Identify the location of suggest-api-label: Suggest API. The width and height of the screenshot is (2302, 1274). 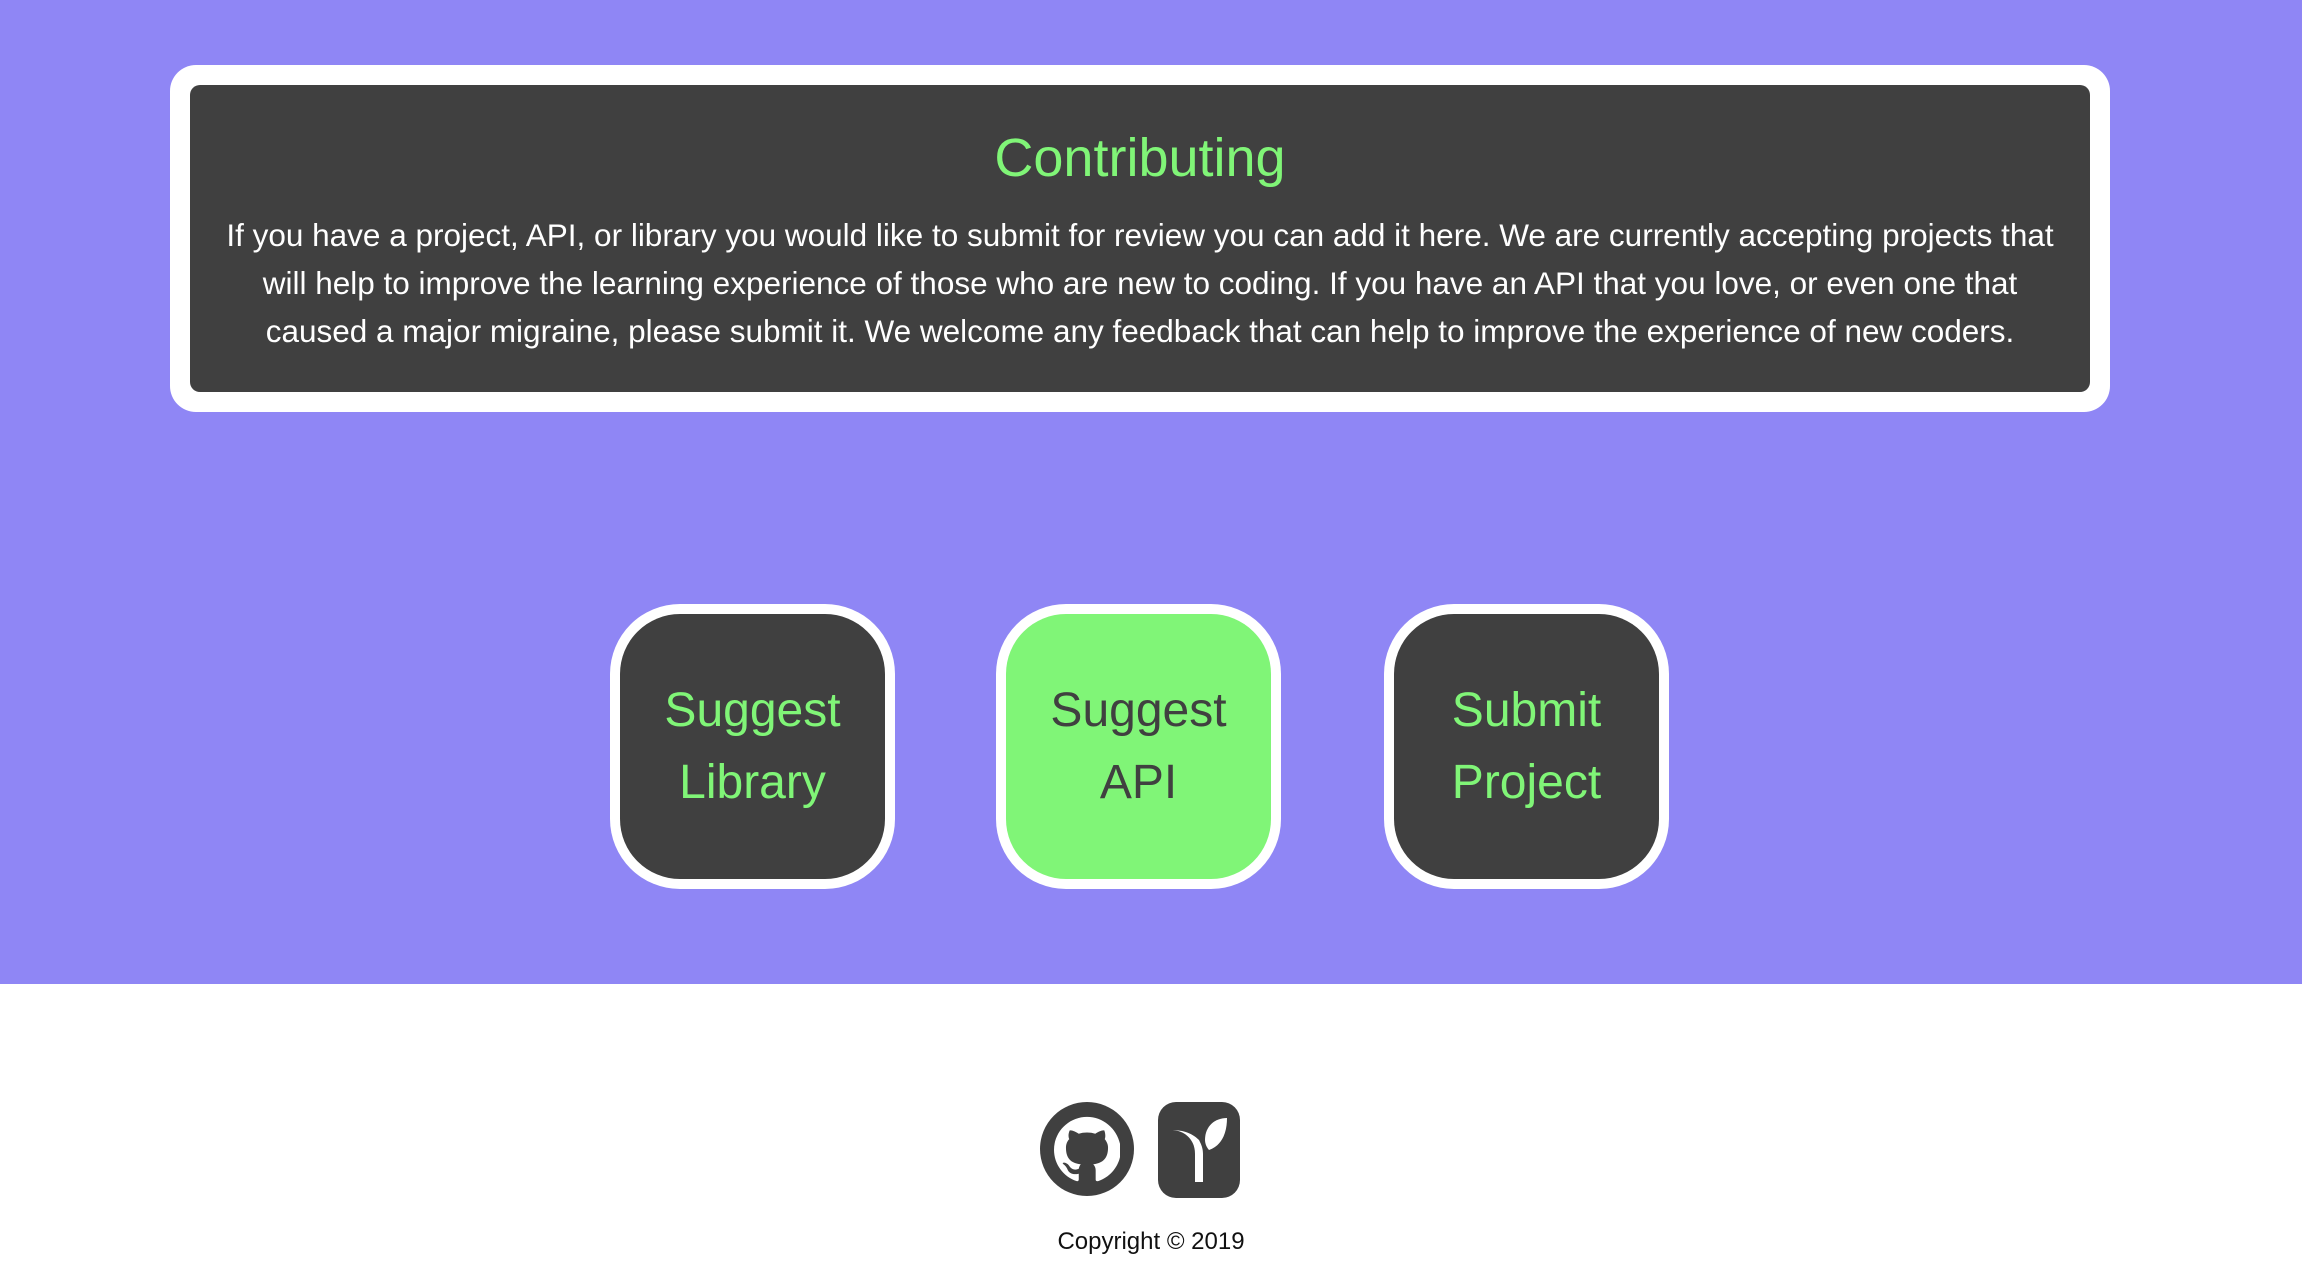
(1138, 746).